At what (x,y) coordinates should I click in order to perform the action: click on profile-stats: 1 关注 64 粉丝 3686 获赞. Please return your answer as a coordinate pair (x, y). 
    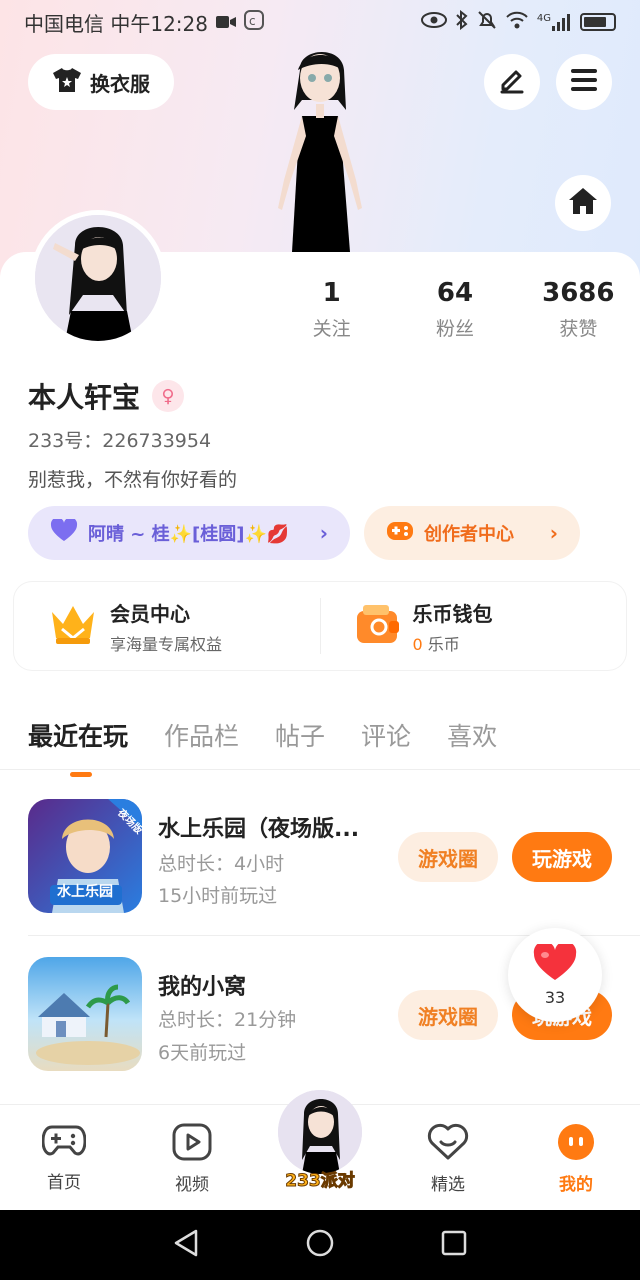
    Looking at the image, I should click on (455, 309).